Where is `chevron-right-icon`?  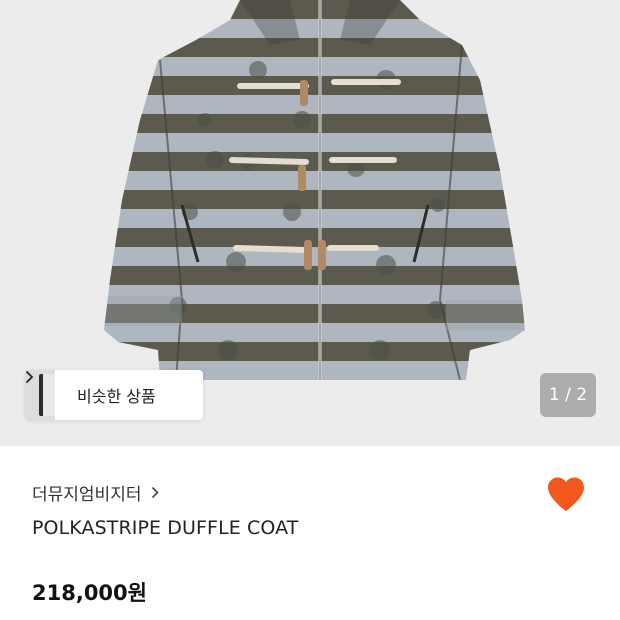
chevron-right-icon is located at coordinates (155, 492).